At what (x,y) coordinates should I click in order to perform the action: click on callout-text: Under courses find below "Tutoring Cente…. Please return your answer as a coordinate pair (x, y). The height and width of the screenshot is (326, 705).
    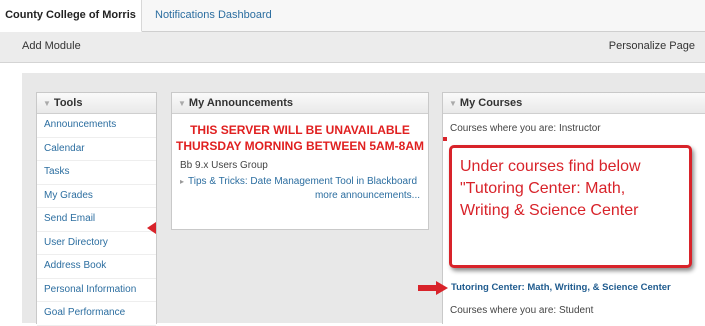
    Looking at the image, I should click on (550, 188).